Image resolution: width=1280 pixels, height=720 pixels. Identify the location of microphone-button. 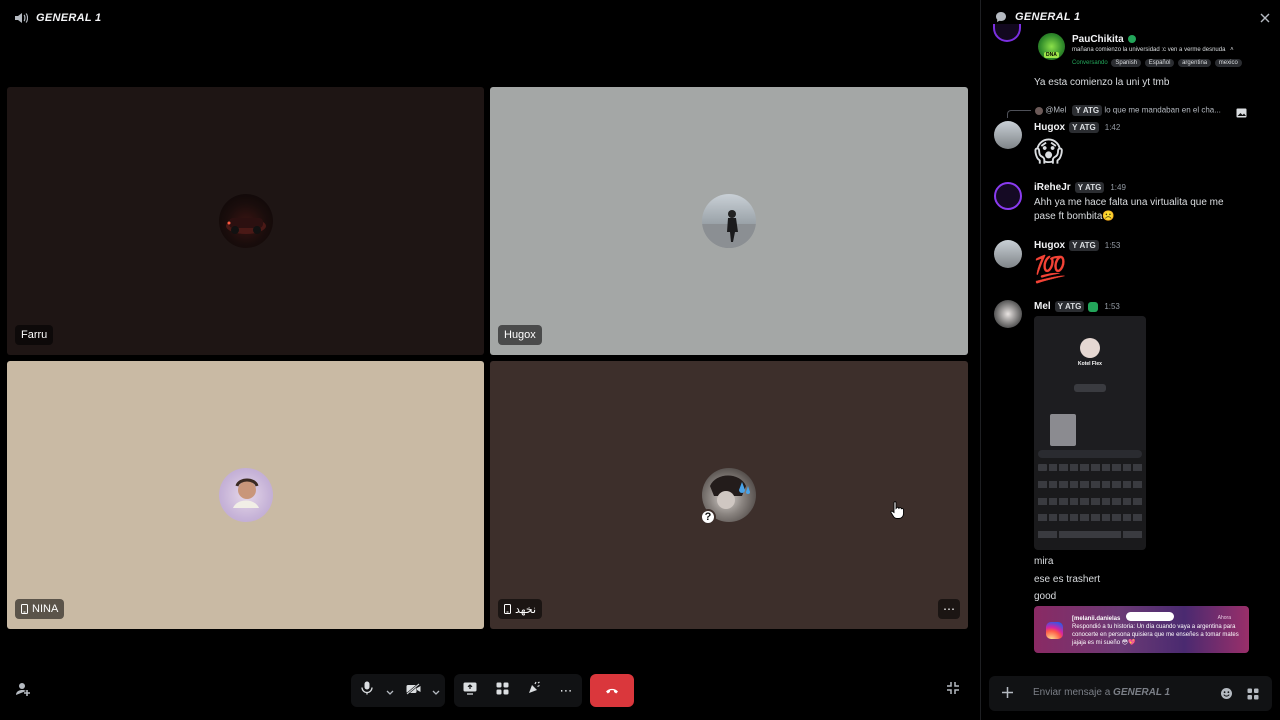
(367, 690).